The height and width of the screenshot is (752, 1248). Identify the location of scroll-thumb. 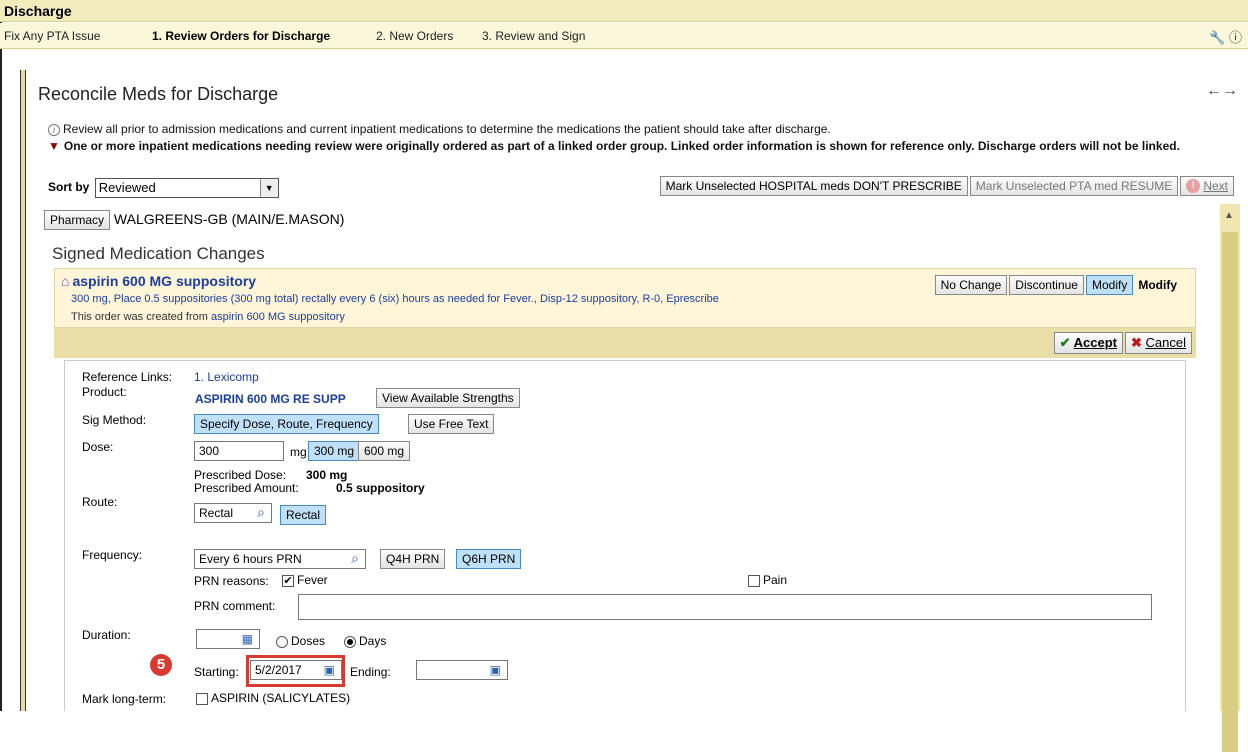
(1230, 492).